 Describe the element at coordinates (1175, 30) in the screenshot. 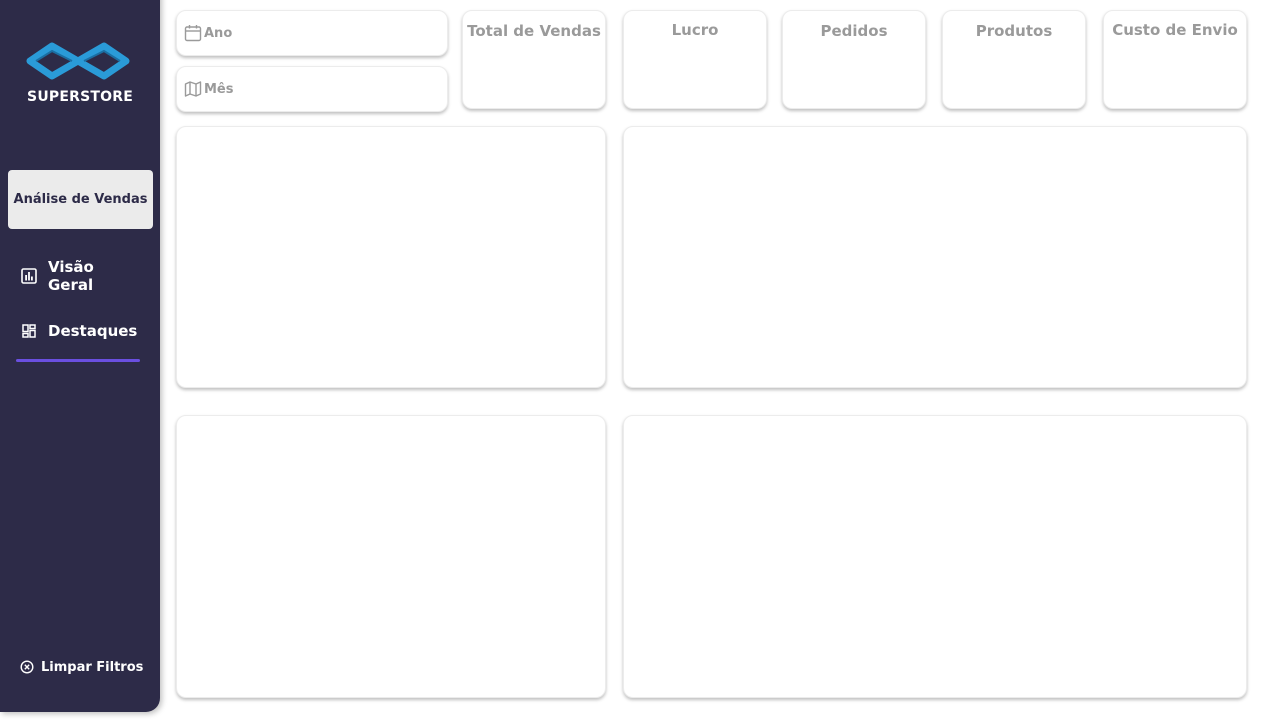

I see `kpi-title: Custo de Envio` at that location.